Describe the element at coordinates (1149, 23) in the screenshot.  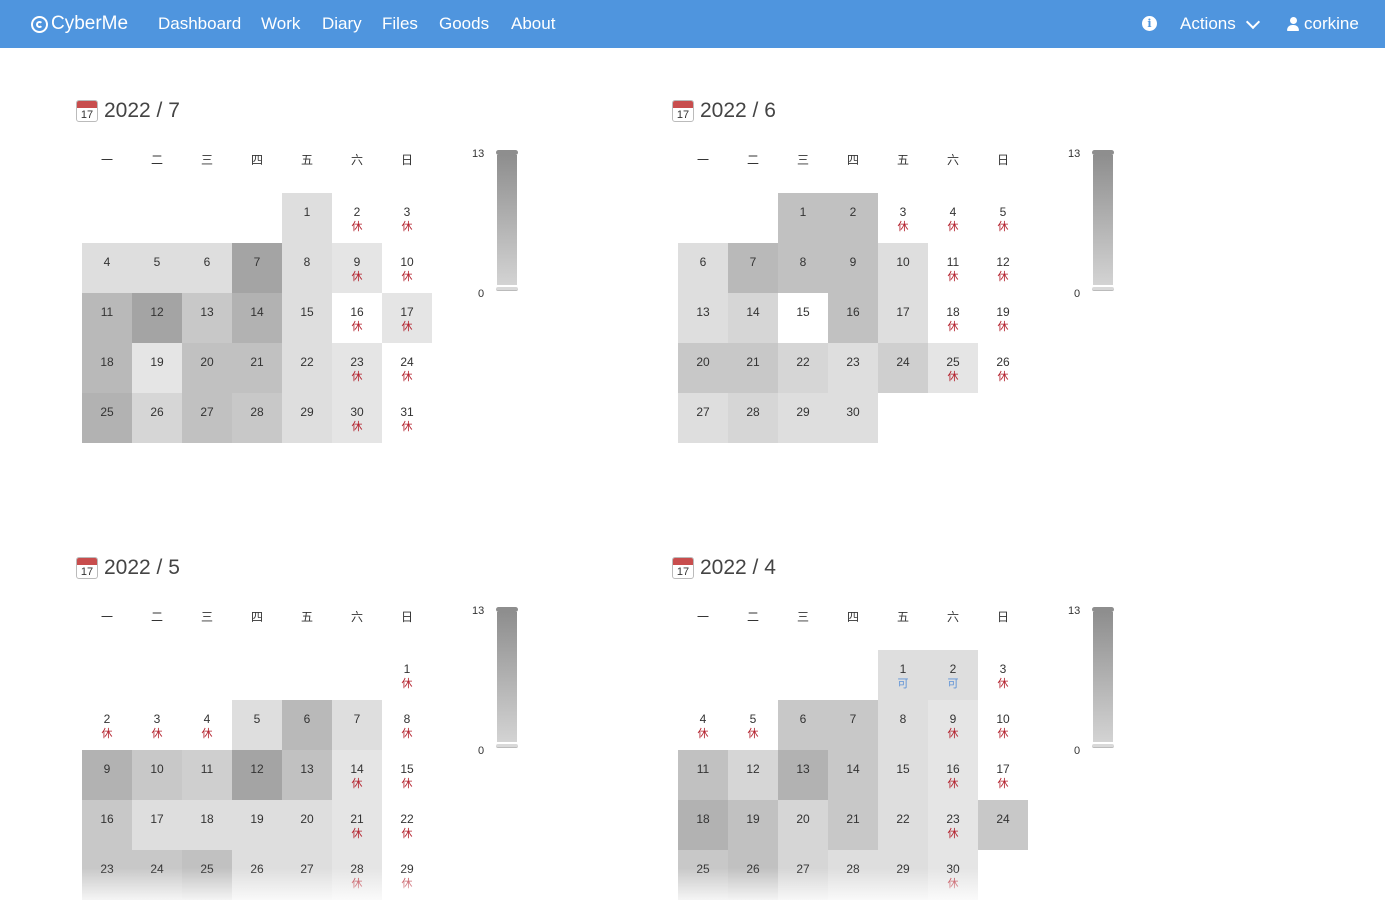
I see `info-icon: i` at that location.